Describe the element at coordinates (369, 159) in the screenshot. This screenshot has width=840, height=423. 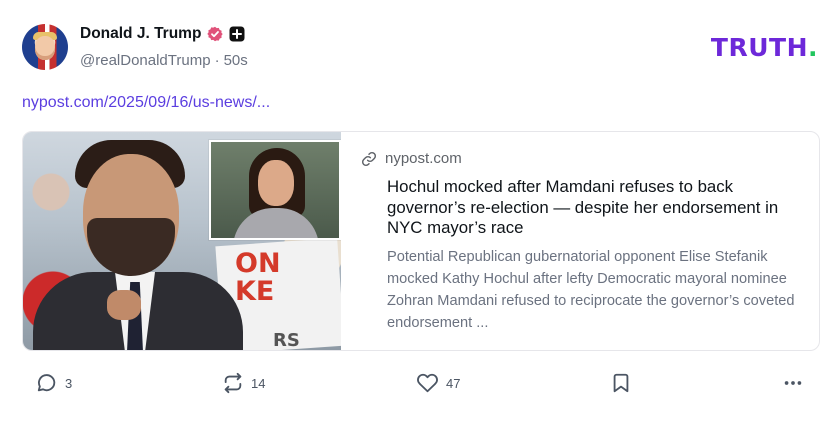
I see `link-icon` at that location.